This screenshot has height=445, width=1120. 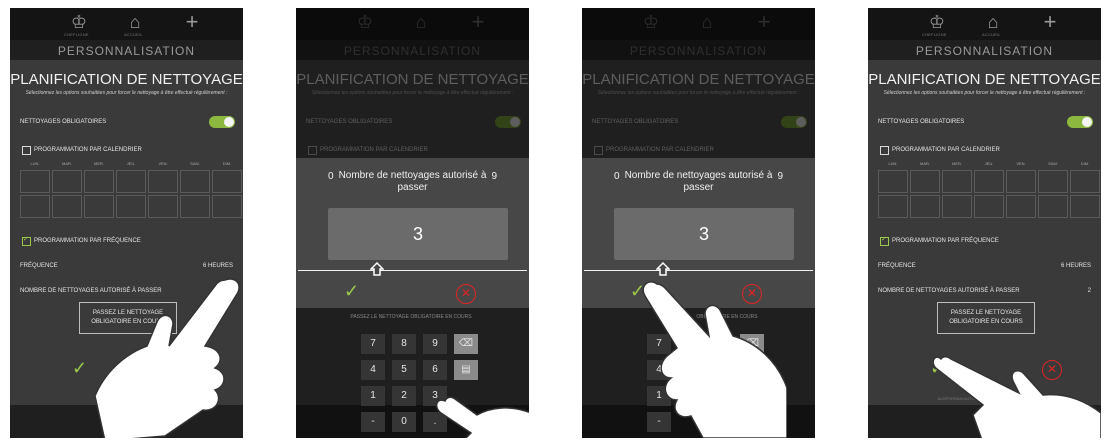 What do you see at coordinates (35, 163) in the screenshot?
I see `day-header: LUN.` at bounding box center [35, 163].